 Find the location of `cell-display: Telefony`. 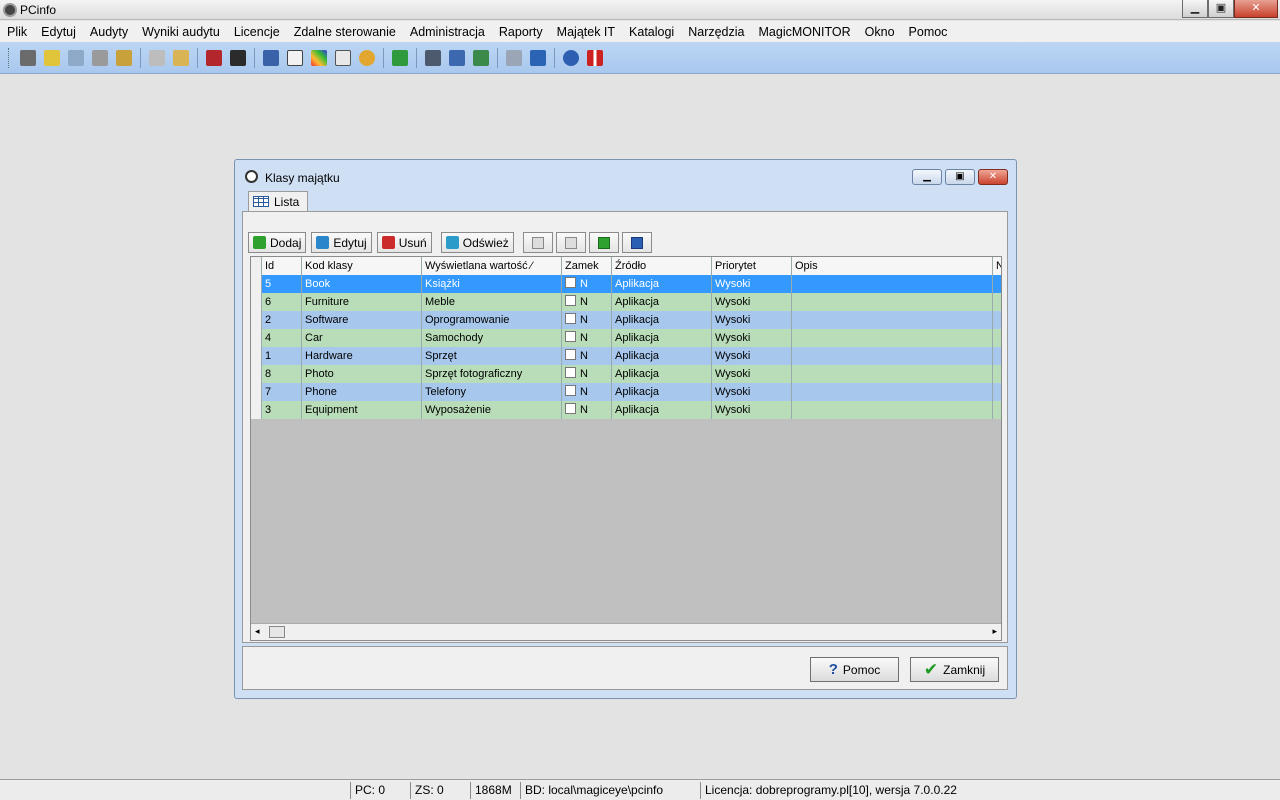

cell-display: Telefony is located at coordinates (492, 392).